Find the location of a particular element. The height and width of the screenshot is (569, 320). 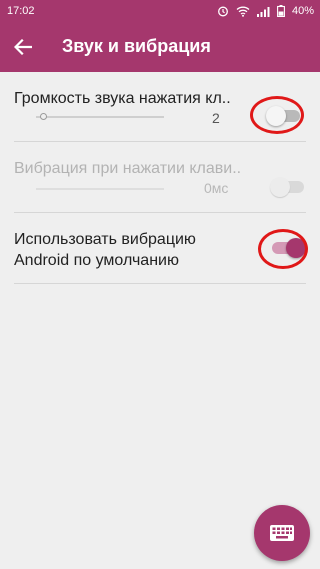

alarm-icon is located at coordinates (223, 11).